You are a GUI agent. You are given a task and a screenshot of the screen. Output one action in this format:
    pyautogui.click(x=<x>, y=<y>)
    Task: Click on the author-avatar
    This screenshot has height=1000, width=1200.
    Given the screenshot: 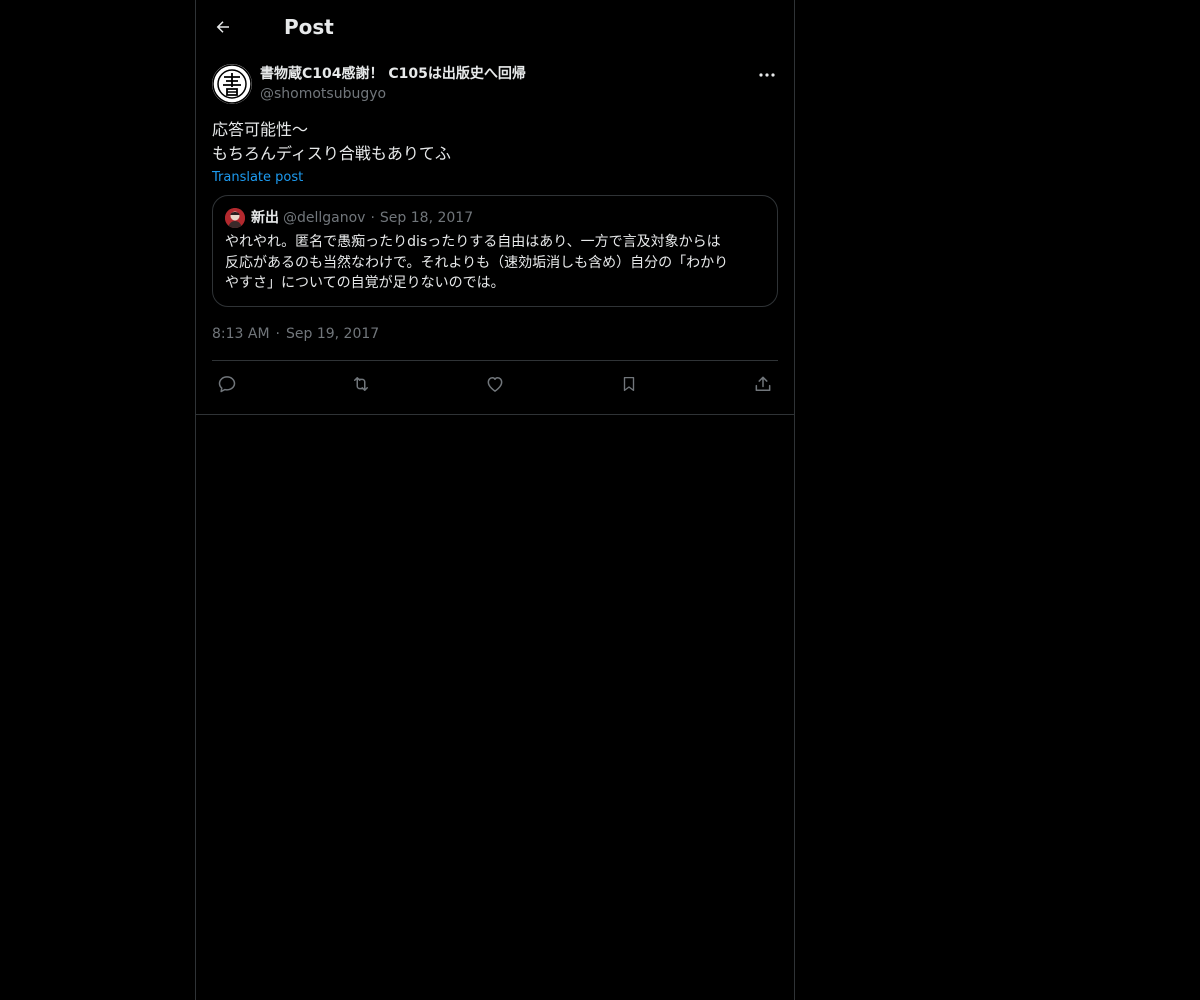 What is the action you would take?
    pyautogui.click(x=232, y=84)
    